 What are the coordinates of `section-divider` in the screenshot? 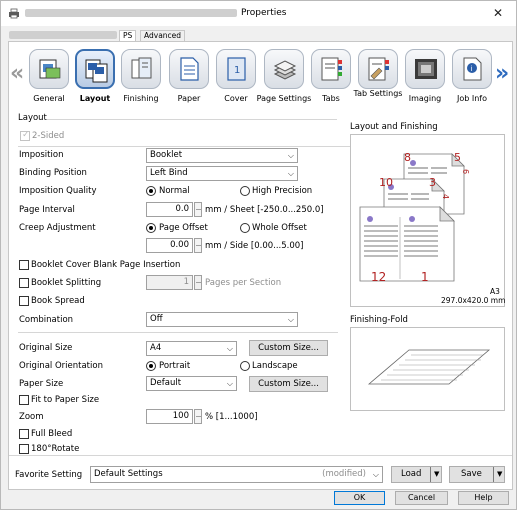 It's located at (178, 332).